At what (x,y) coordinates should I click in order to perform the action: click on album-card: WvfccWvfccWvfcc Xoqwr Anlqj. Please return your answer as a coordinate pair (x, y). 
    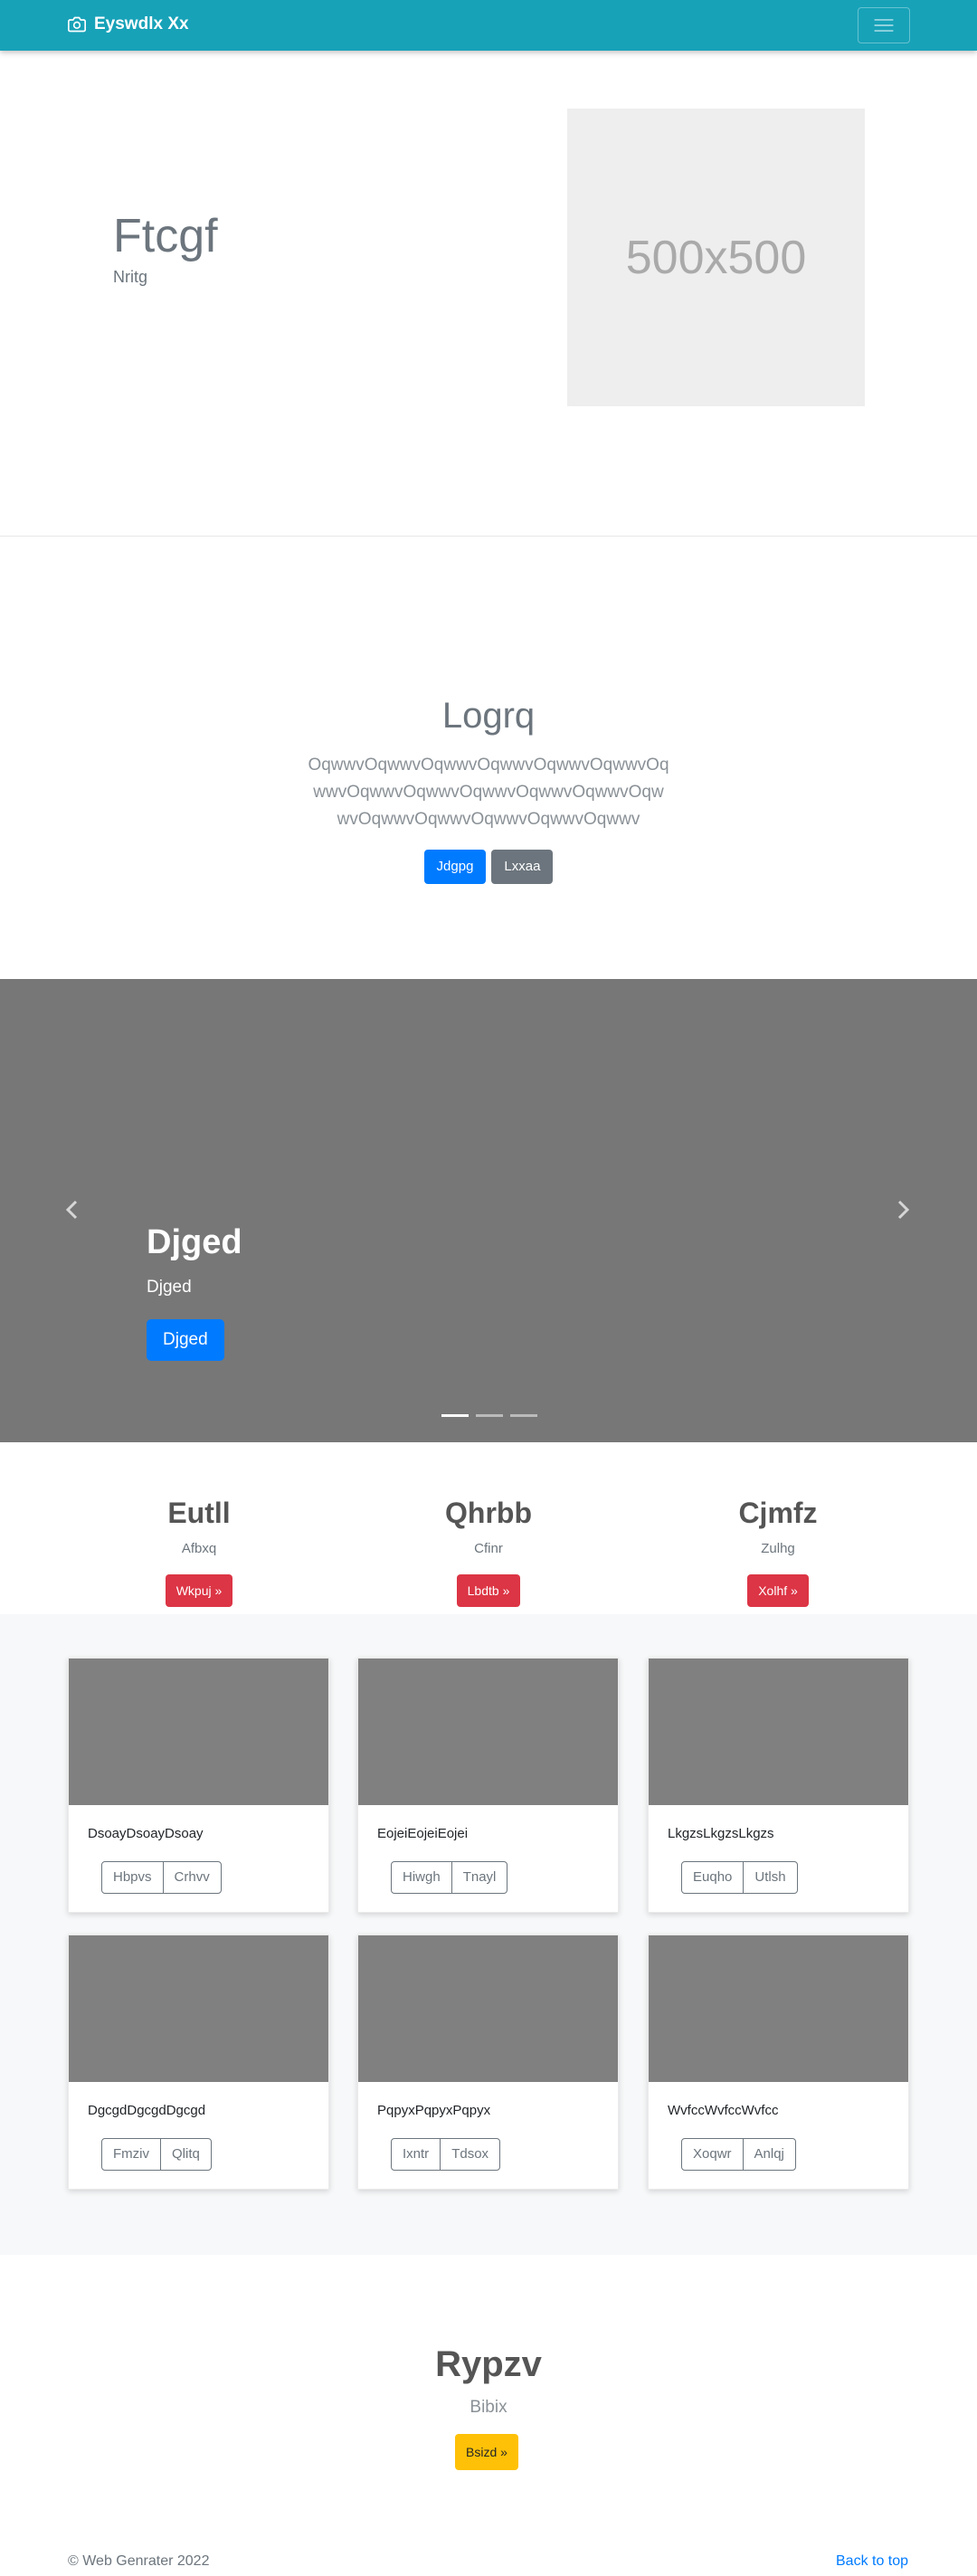
    Looking at the image, I should click on (778, 2062).